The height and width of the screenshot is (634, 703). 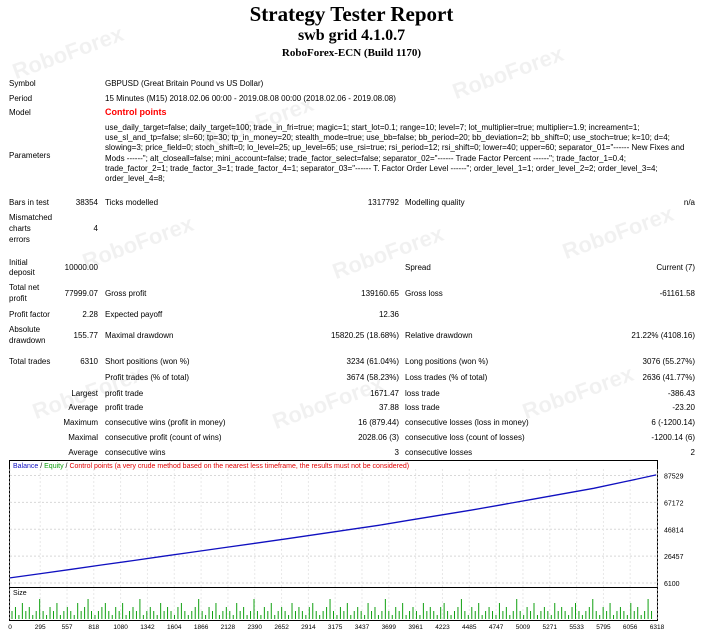 I want to click on grossprofit-label: Gross profit, so click(x=126, y=293).